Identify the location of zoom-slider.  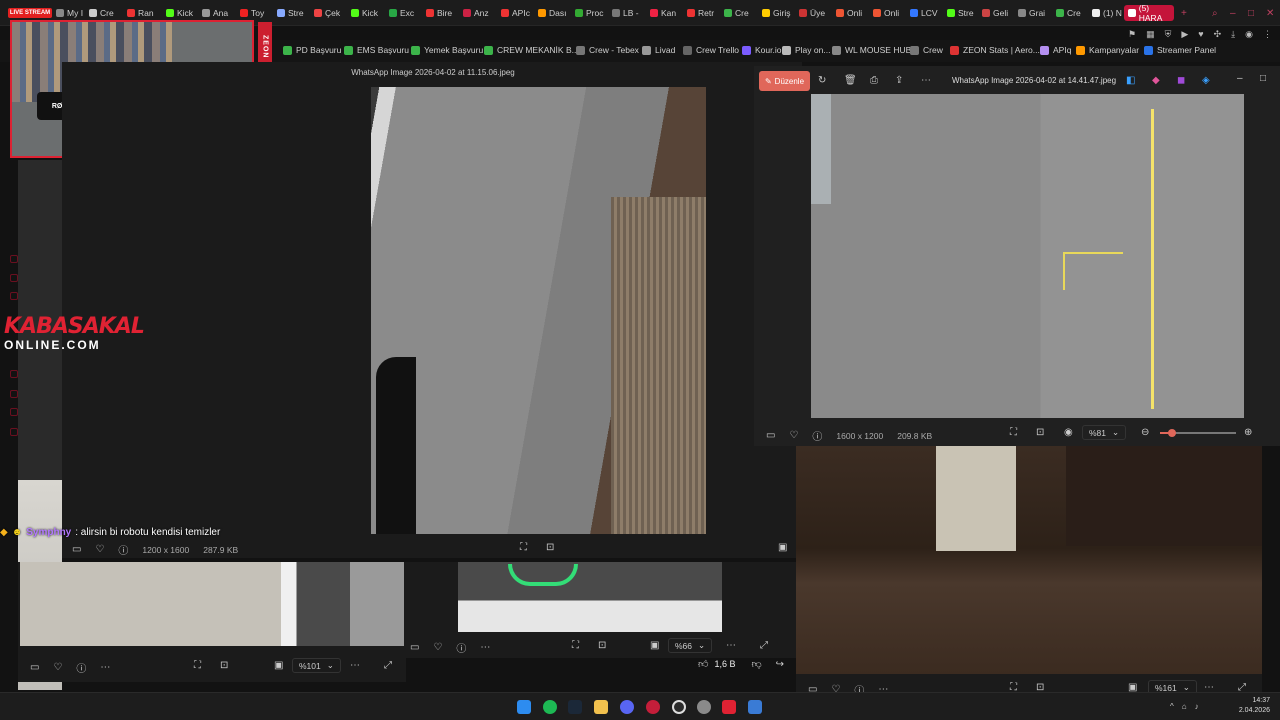
(1198, 433).